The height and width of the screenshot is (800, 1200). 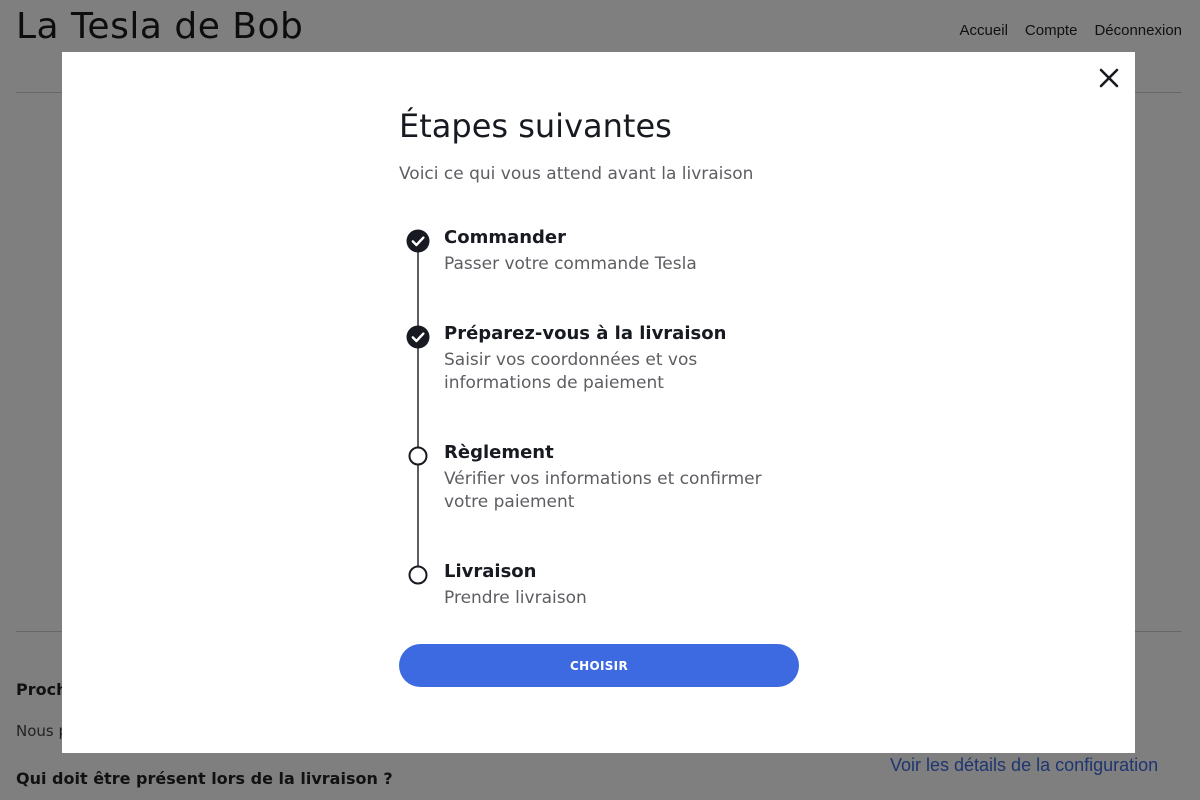 I want to click on step-title: Règlement, so click(x=499, y=452).